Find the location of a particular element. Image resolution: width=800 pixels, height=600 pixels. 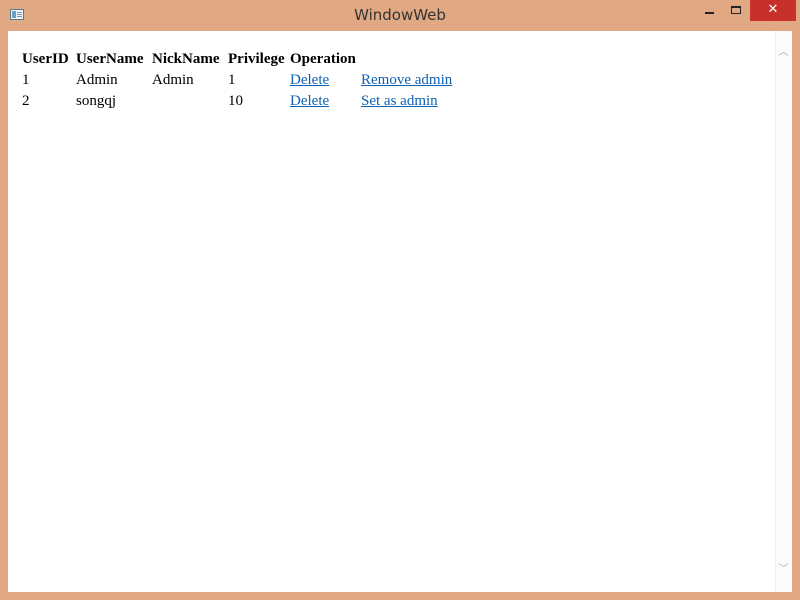

set-as-admin-link: Set as admin is located at coordinates (399, 101).